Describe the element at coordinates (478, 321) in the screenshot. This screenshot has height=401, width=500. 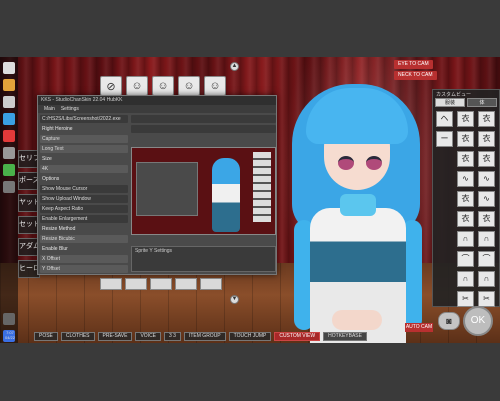
I see `ok-button: OK` at that location.